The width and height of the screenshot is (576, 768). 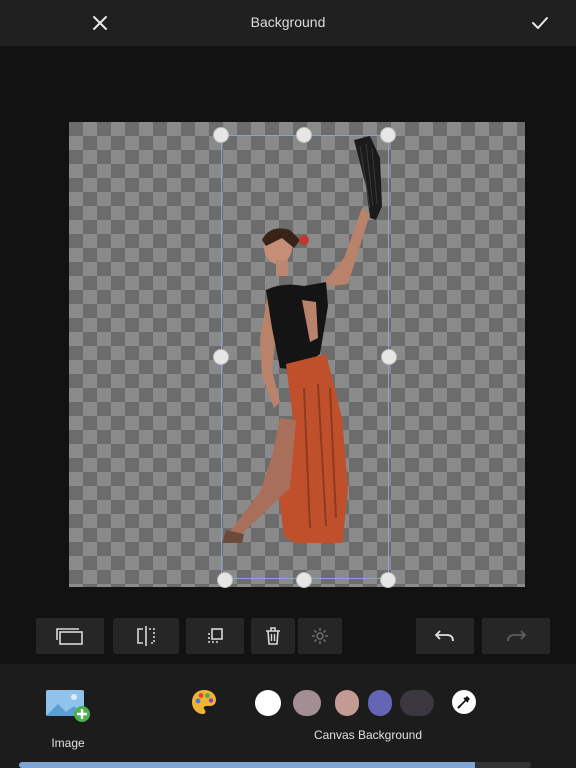 I want to click on palette-icon, so click(x=204, y=702).